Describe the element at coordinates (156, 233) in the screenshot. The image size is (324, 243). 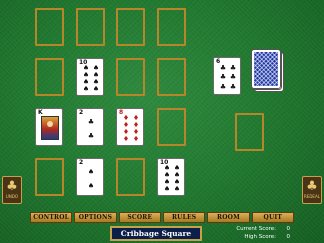
I see `game-title: Cribbage Square` at that location.